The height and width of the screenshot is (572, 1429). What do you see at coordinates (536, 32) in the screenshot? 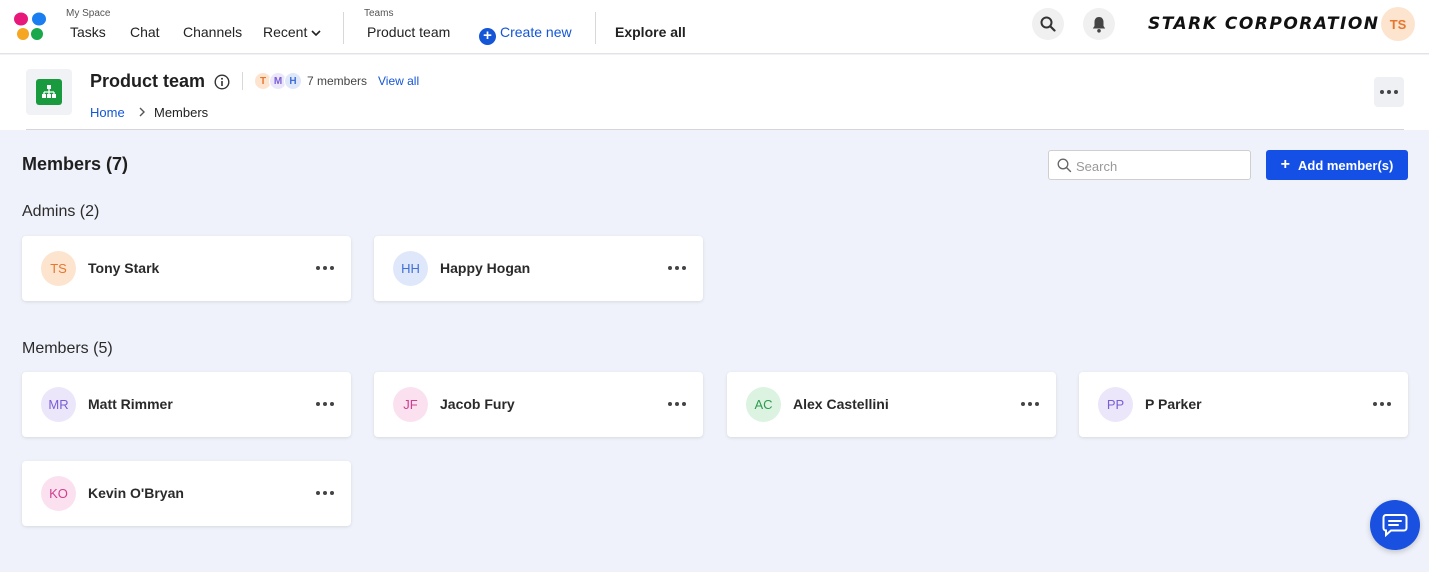
I see `create-new-label: Create new` at bounding box center [536, 32].